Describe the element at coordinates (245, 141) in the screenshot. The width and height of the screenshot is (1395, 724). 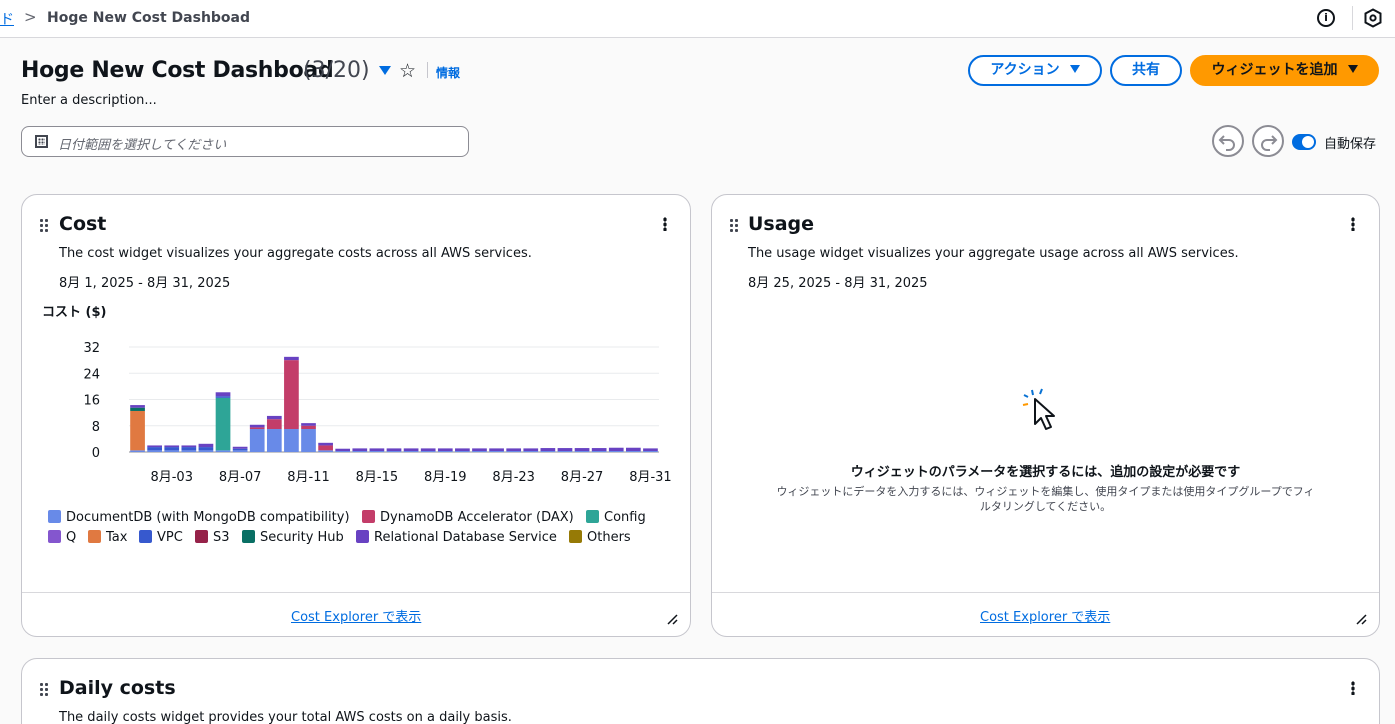
I see `date-range-input: 日付範囲を選択してください` at that location.